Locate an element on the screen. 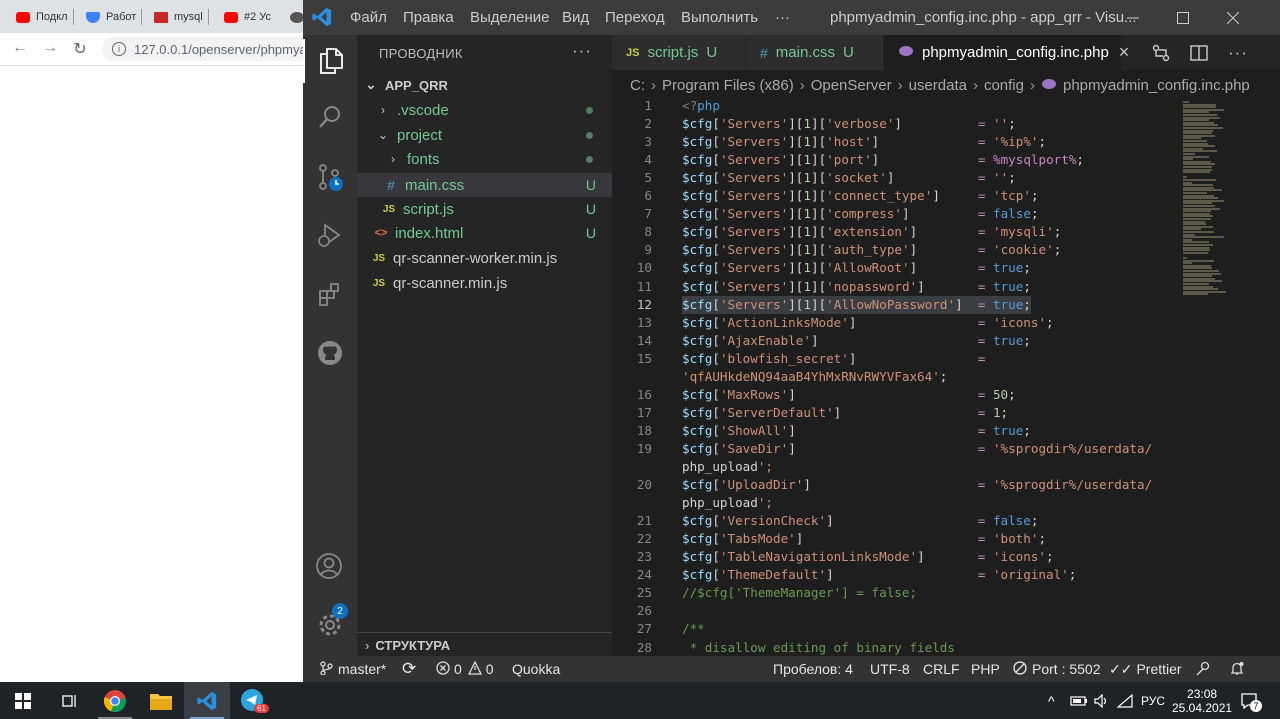  code-line: 3 $cfg['Servers'][1]['host'] = '%ip%'; is located at coordinates (892, 142).